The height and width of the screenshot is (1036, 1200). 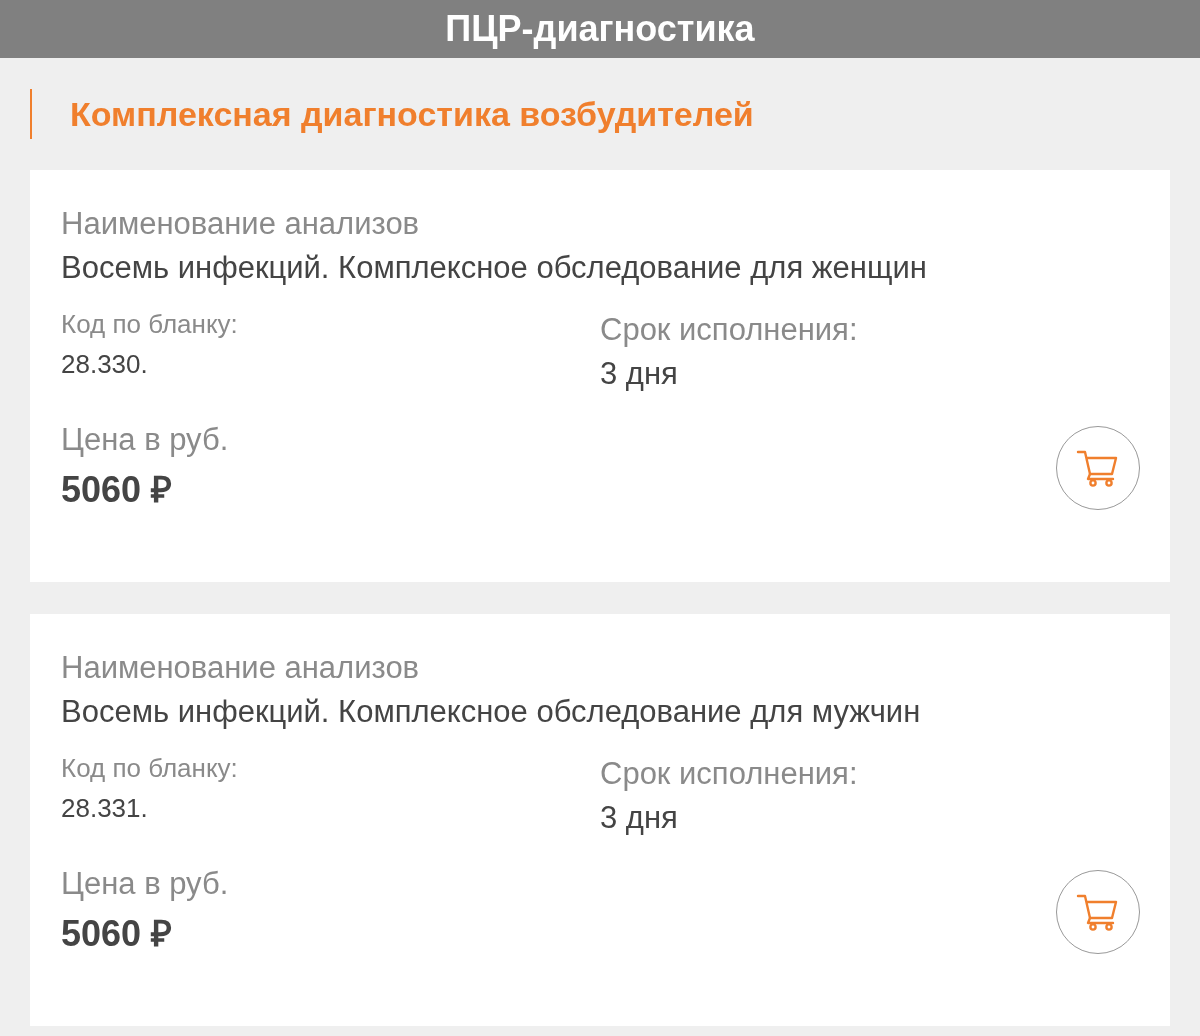 I want to click on code-value: 28.331., so click(x=104, y=808).